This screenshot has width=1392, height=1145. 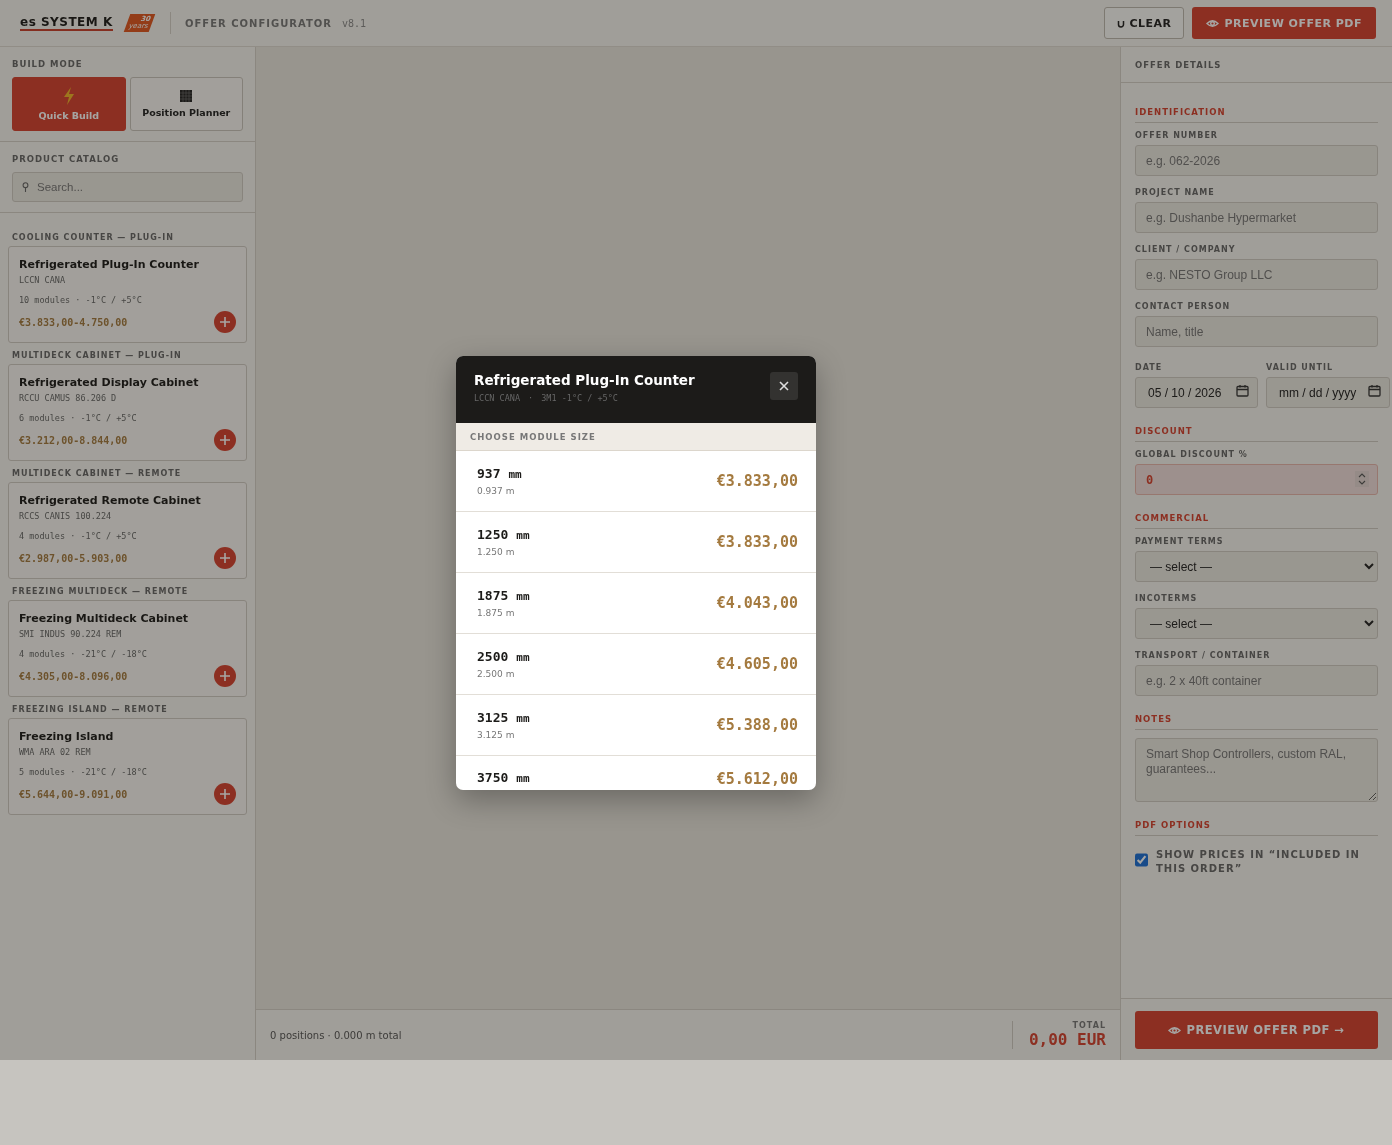 I want to click on product-name: Refrigerated Plug-In Counter, so click(x=109, y=264).